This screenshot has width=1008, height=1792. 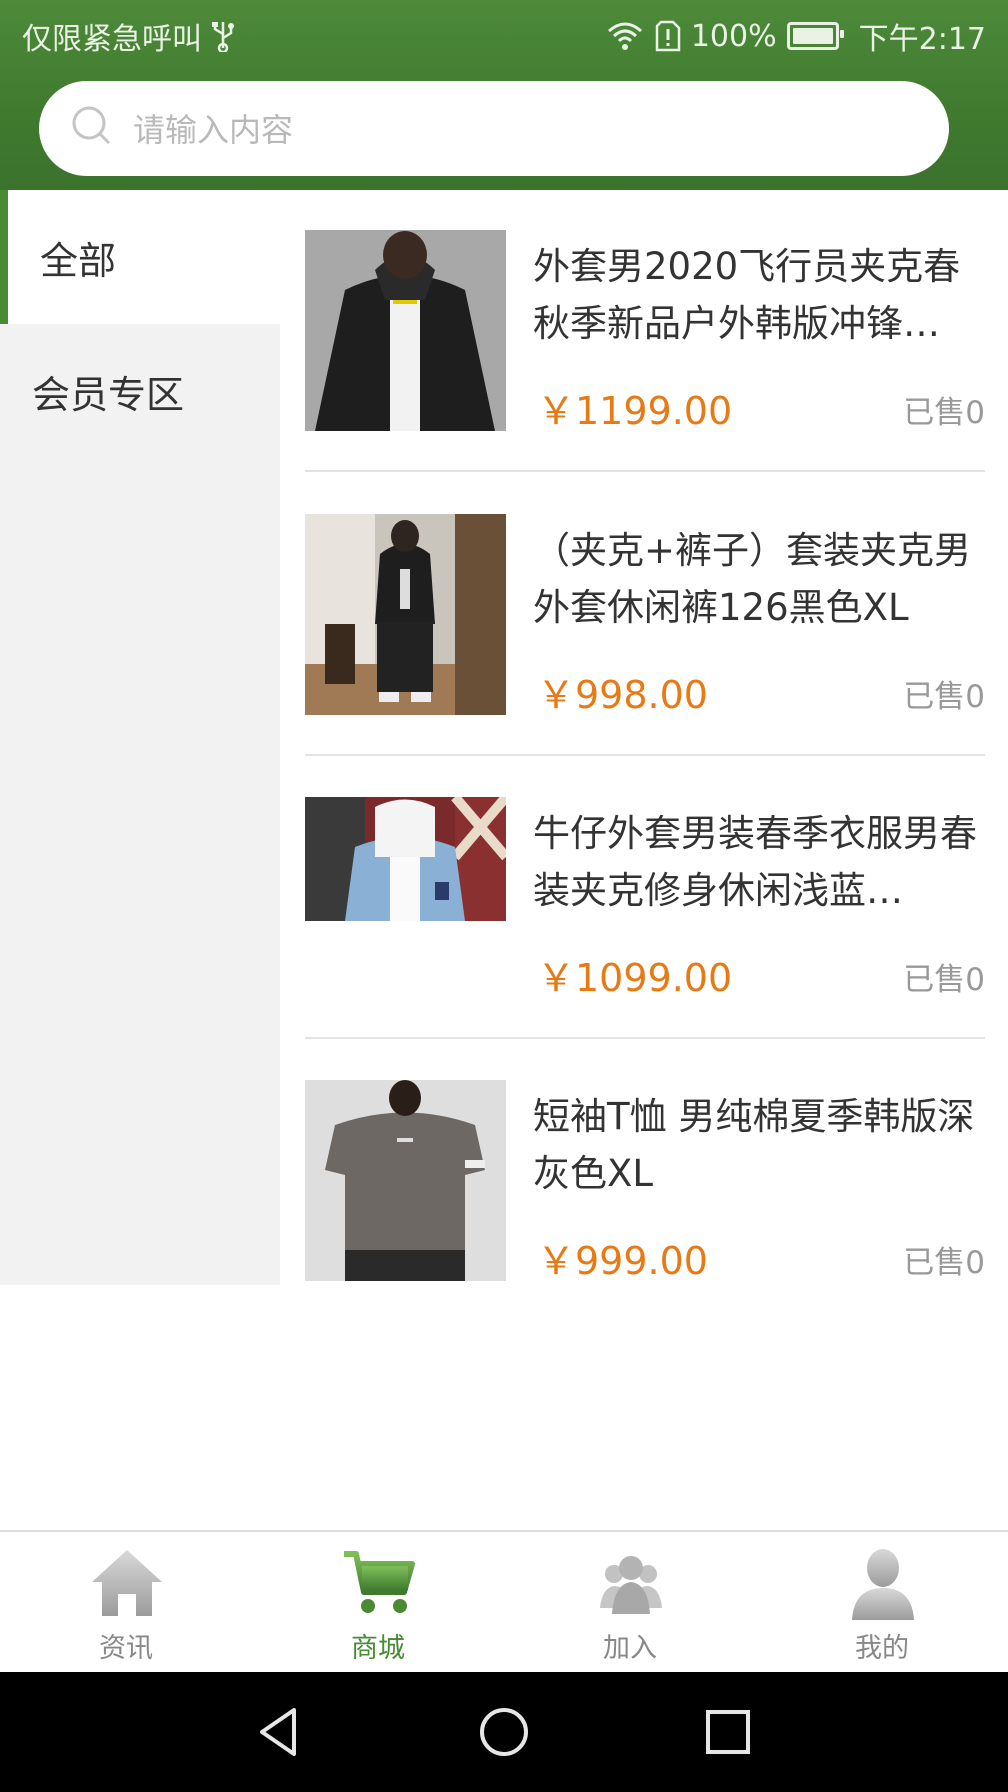 I want to click on bottom-nav: 资讯 商城 加入 我的, so click(x=504, y=1602).